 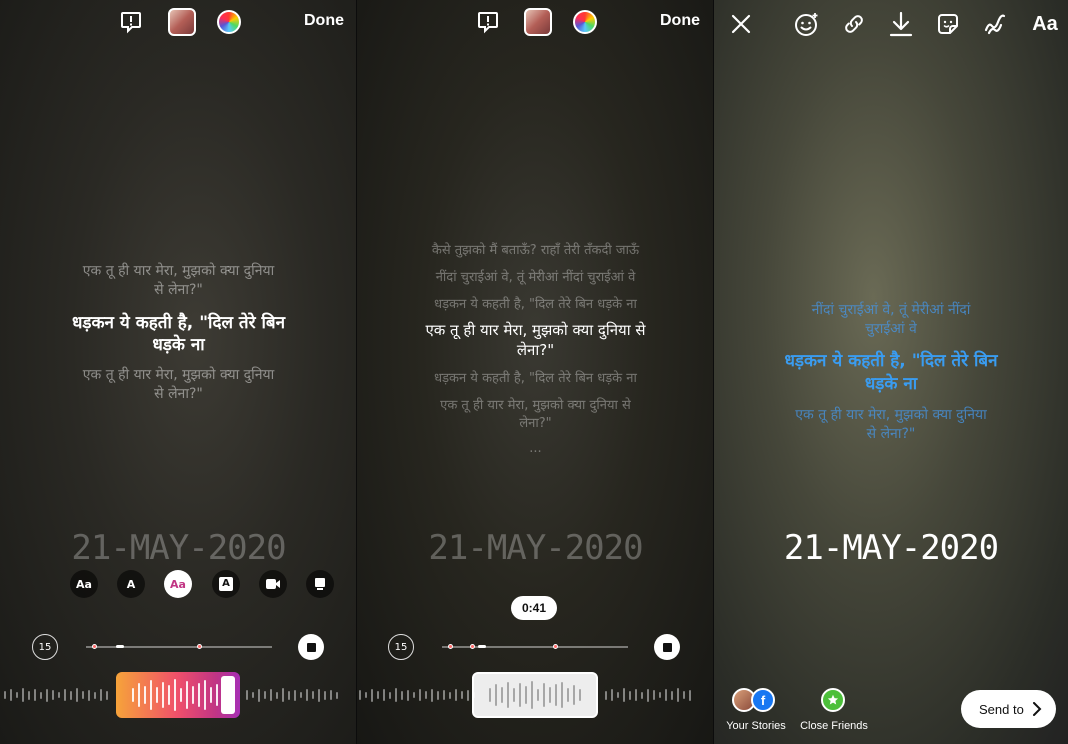 I want to click on lyric-line: चुराईआं वे, so click(x=891, y=329).